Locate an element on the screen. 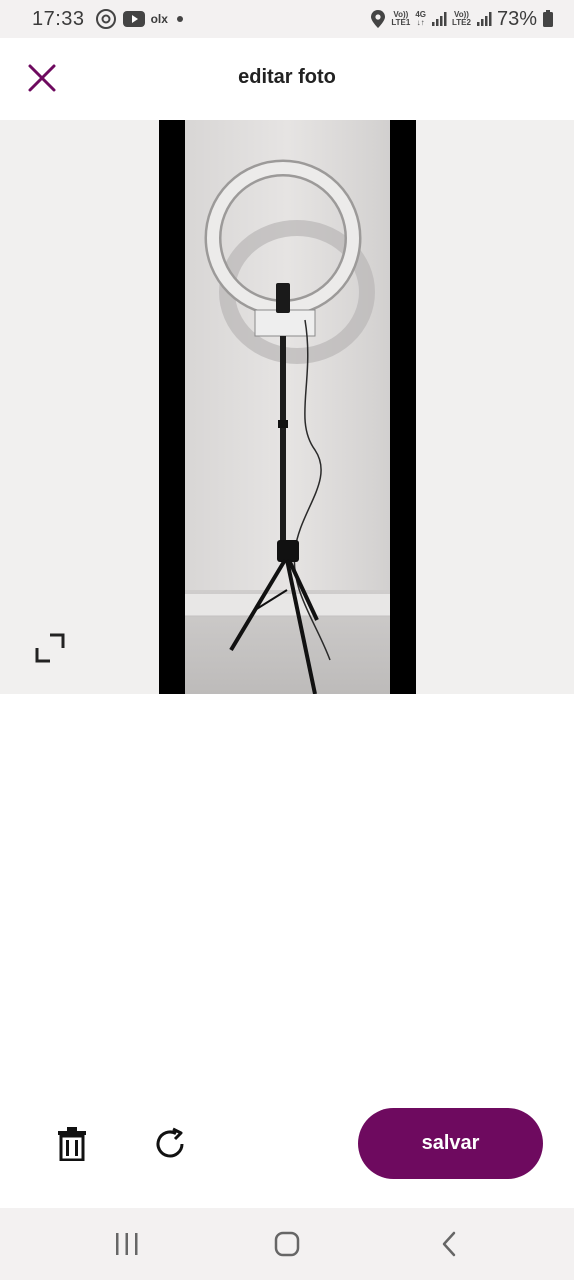  rotate-icon is located at coordinates (170, 1142).